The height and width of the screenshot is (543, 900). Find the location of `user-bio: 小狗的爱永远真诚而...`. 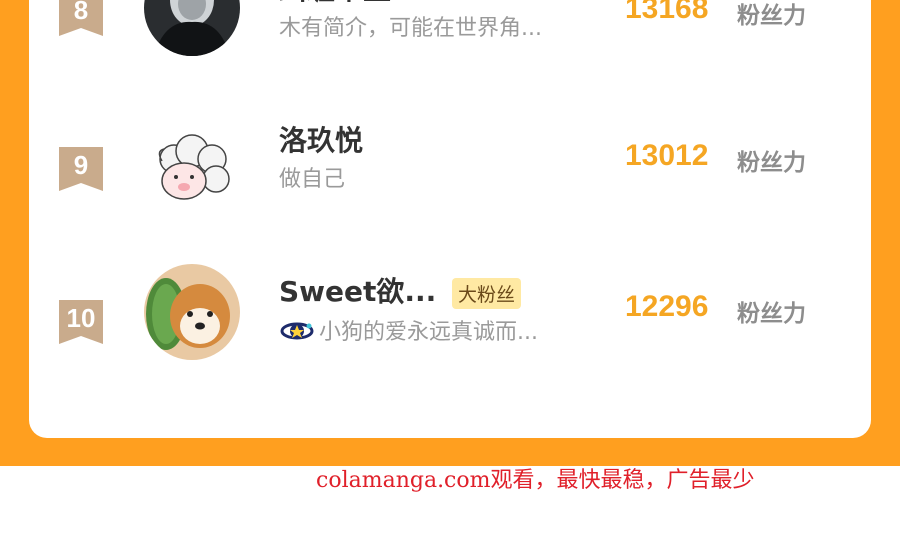

user-bio: 小狗的爱永远真诚而... is located at coordinates (428, 332).